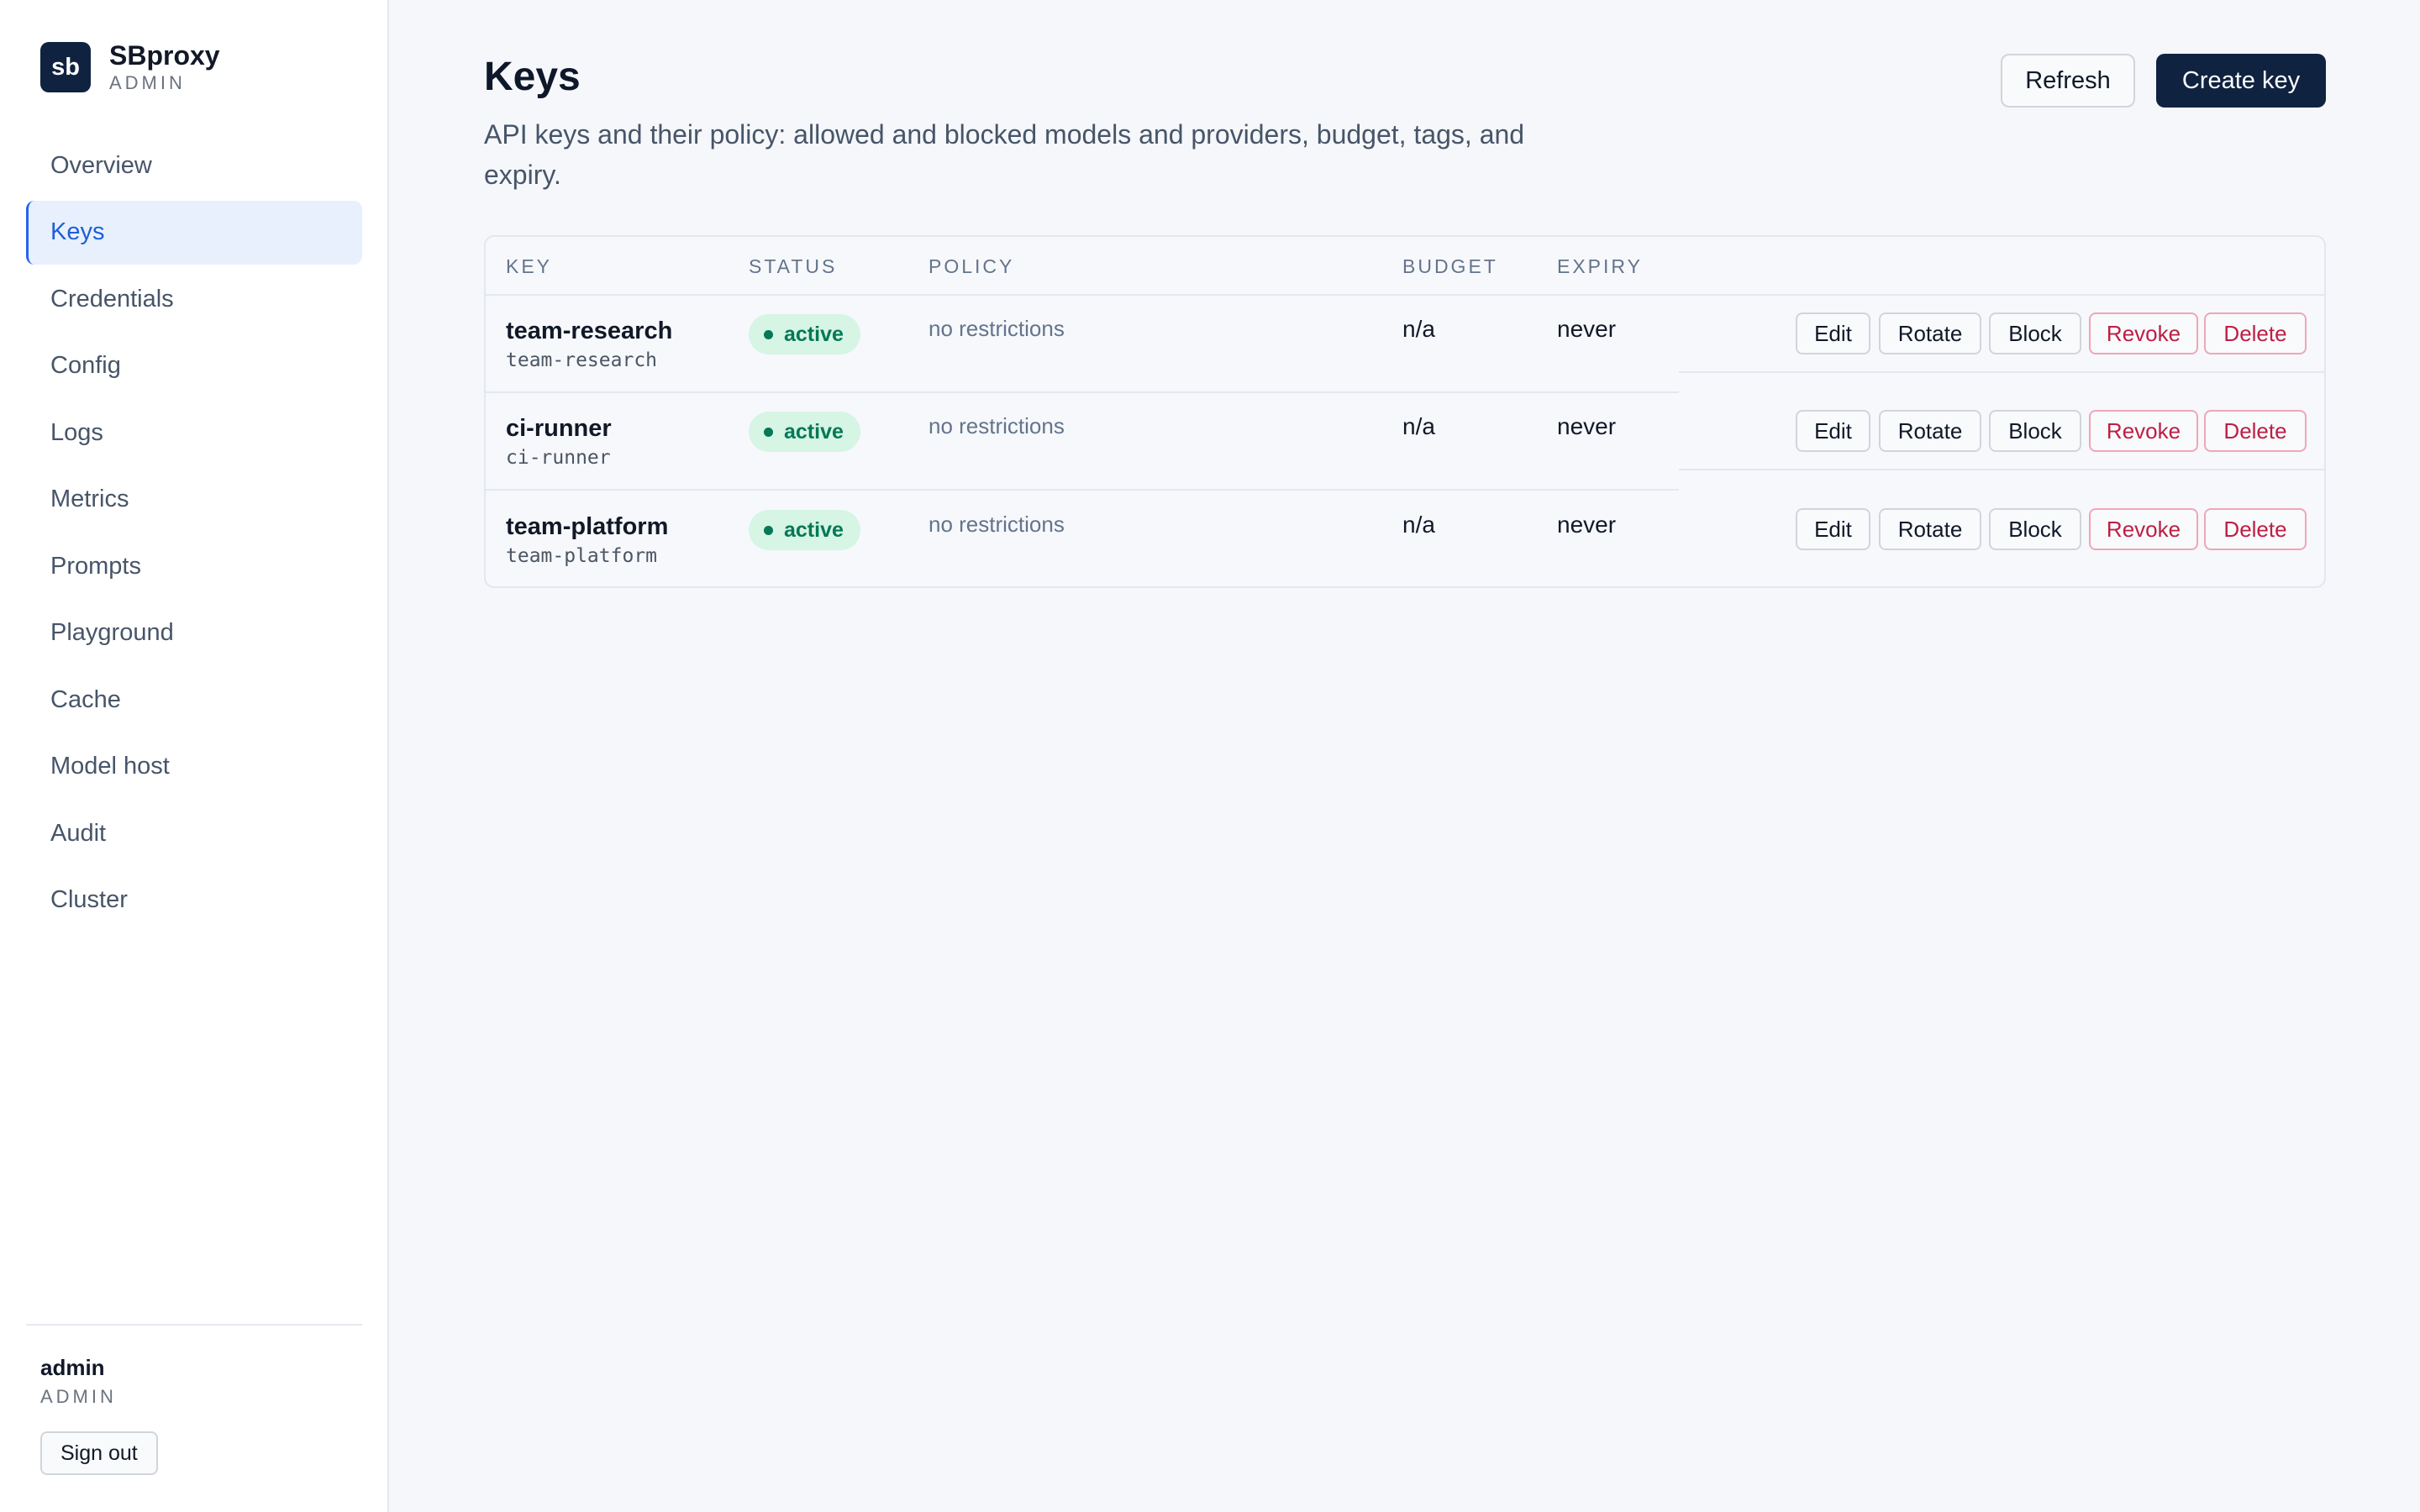 The height and width of the screenshot is (1512, 2420). Describe the element at coordinates (194, 500) in the screenshot. I see `sidebar-item-metrics: Metrics` at that location.